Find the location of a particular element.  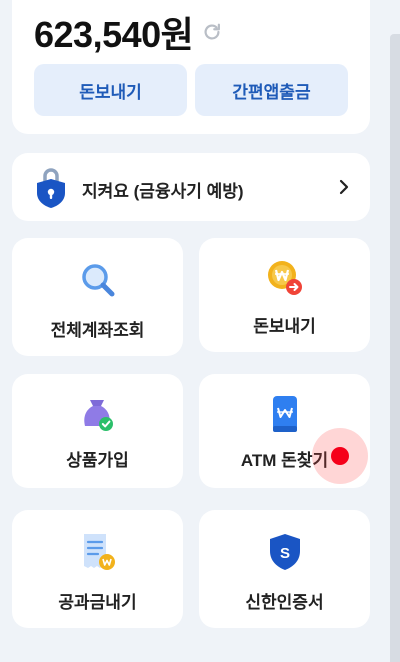

balance-amount: 623,540원 is located at coordinates (114, 34).